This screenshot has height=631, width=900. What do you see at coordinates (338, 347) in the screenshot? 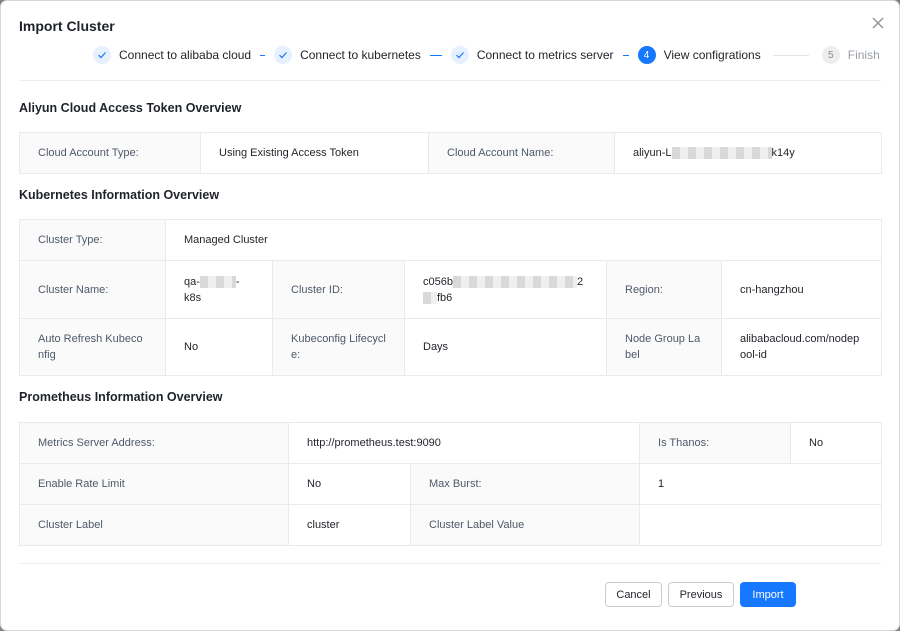
I see `kubeconfig-lifecycle-label: Kubeconfig Lifecycle:` at bounding box center [338, 347].